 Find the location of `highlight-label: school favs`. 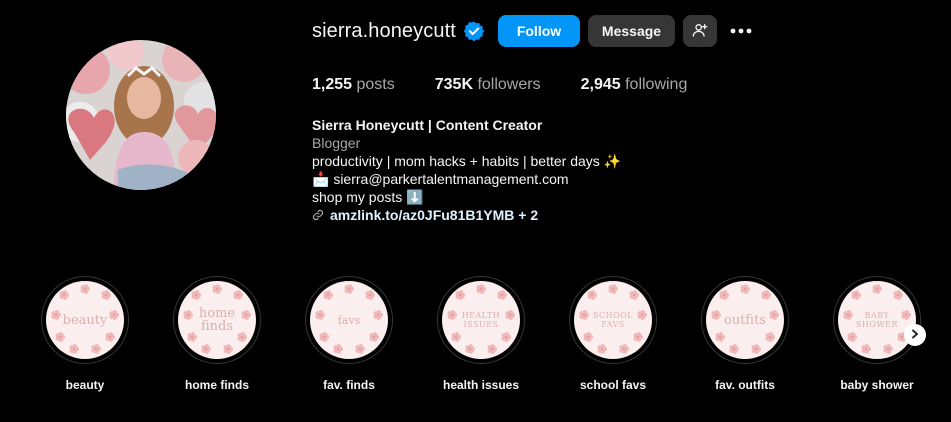

highlight-label: school favs is located at coordinates (613, 385).